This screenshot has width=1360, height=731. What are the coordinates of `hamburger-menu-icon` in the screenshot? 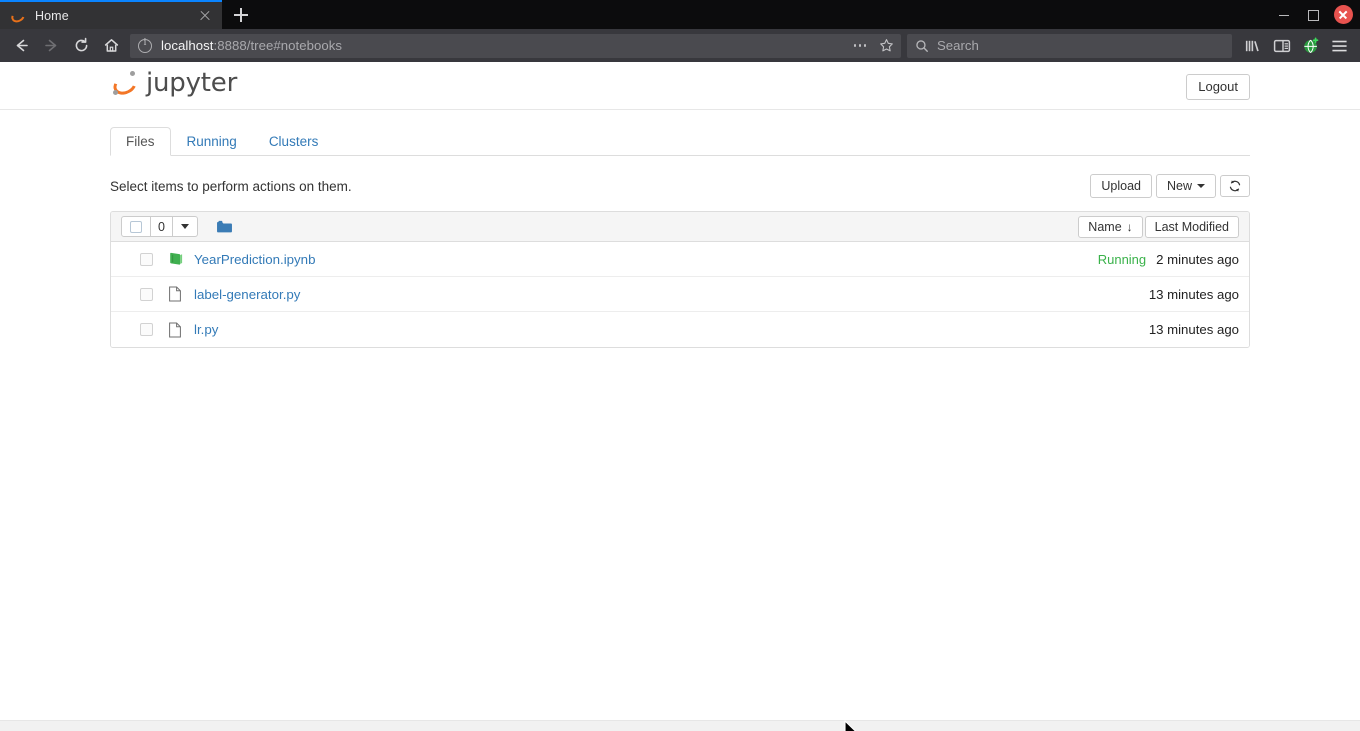 It's located at (1339, 46).